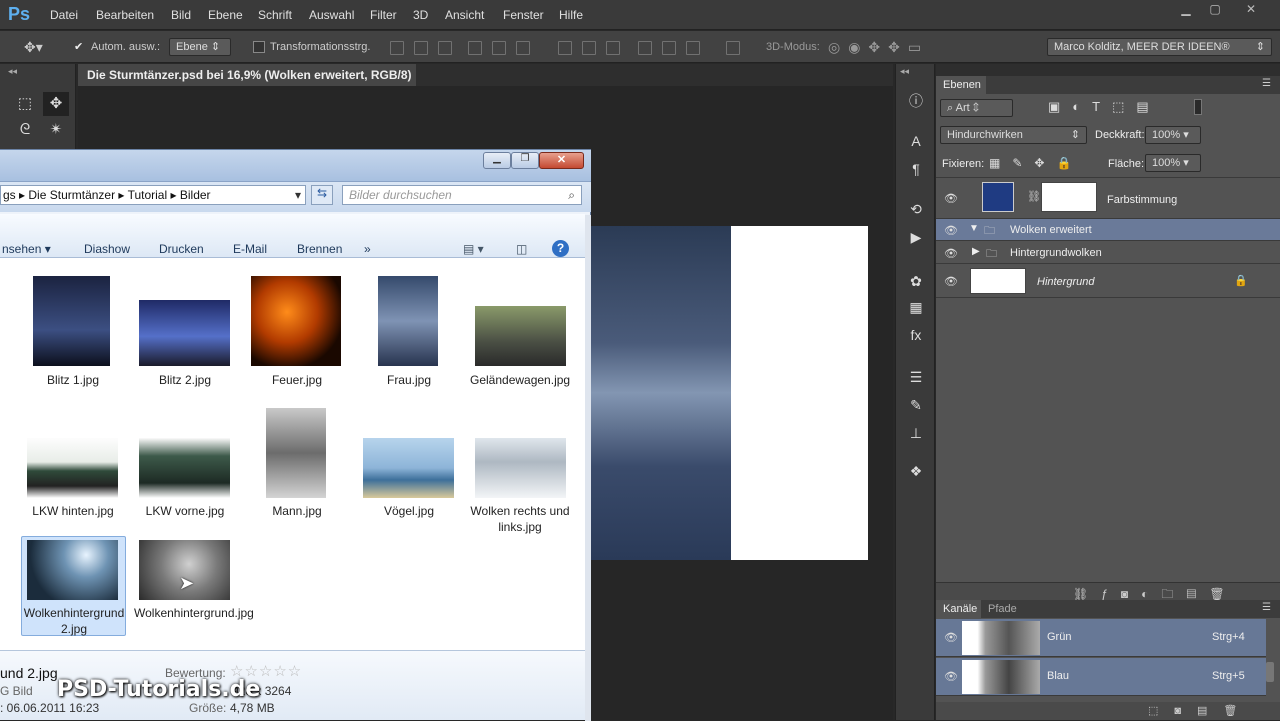 This screenshot has width=1280, height=721. Describe the element at coordinates (26, 249) in the screenshot. I see `cmd-ansehen: nsehen ▾` at that location.